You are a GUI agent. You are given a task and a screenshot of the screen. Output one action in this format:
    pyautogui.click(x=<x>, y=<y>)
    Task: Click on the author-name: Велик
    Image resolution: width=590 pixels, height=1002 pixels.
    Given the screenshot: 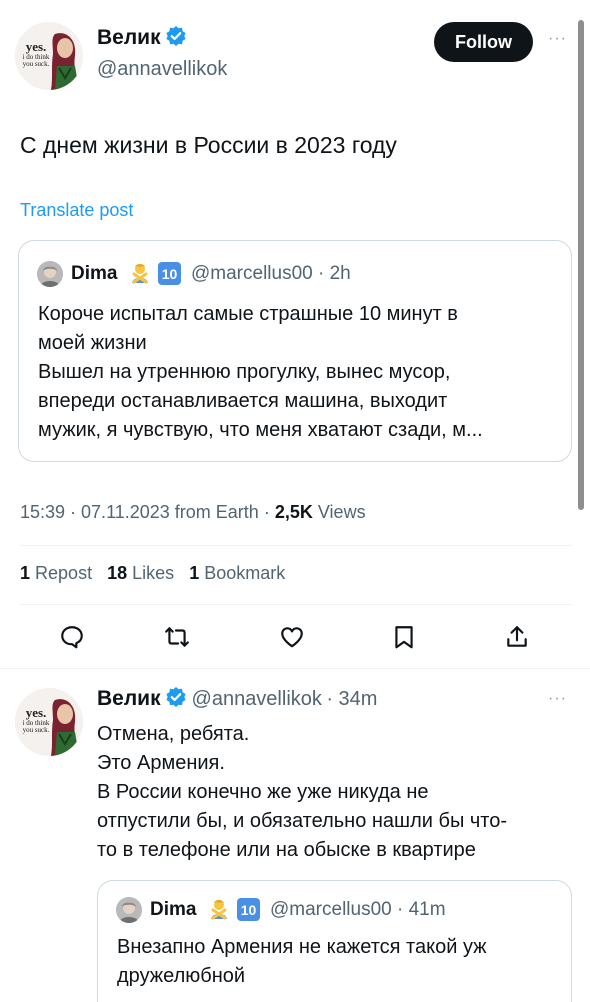 What is the action you would take?
    pyautogui.click(x=129, y=37)
    